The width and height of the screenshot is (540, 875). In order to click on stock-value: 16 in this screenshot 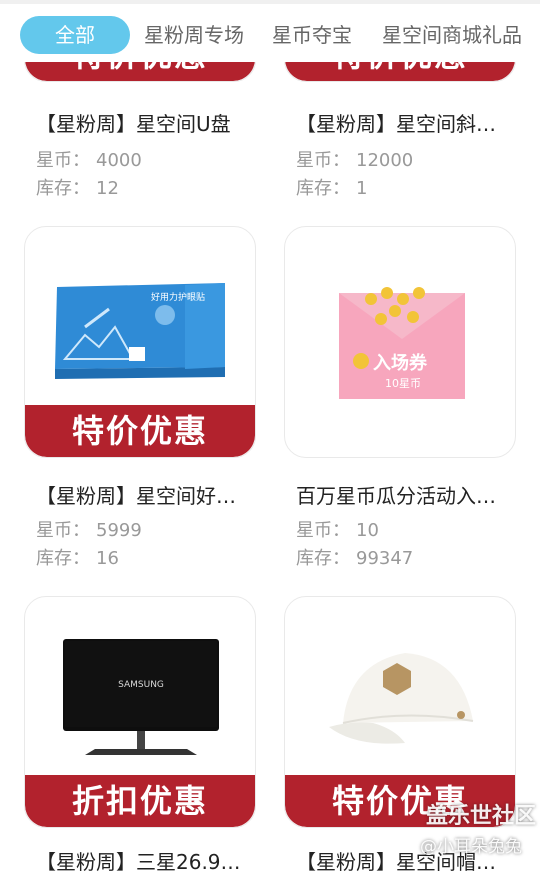, I will do `click(107, 558)`.